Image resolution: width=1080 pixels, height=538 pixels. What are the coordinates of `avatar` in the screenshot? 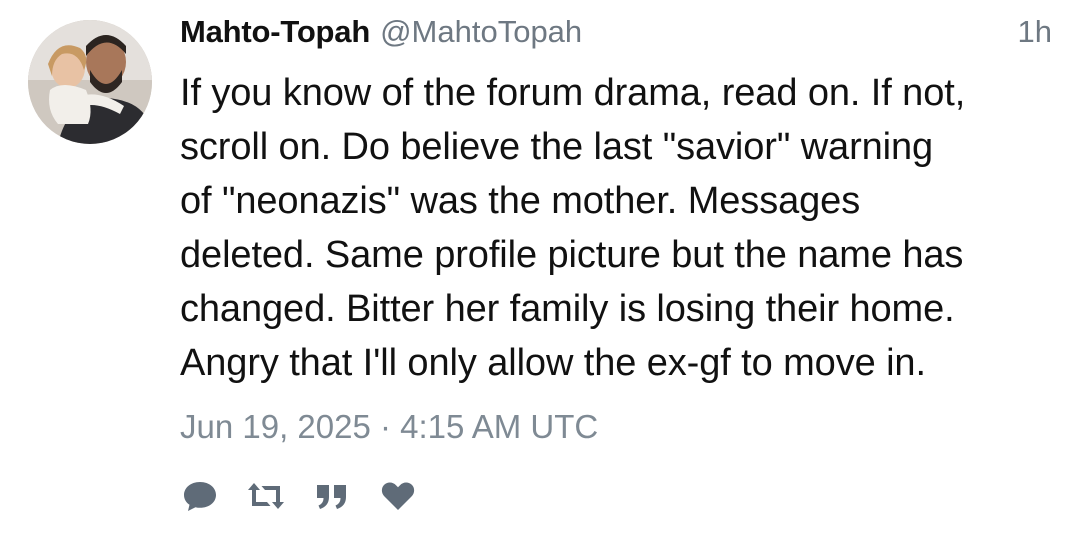 It's located at (90, 82).